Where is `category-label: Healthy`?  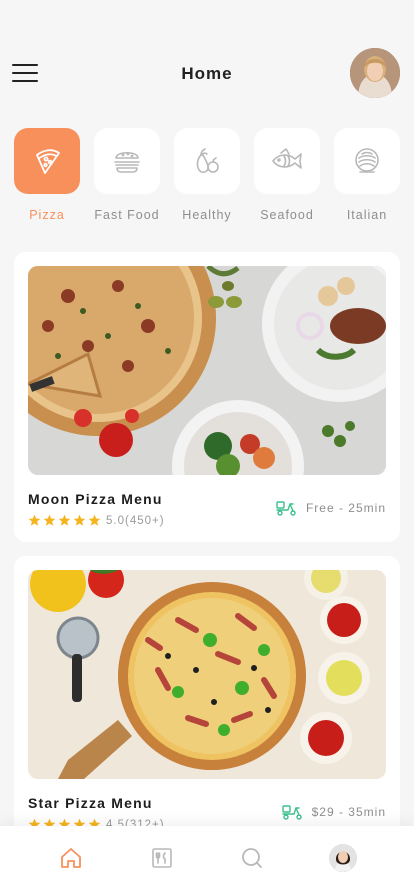
category-label: Healthy is located at coordinates (207, 215).